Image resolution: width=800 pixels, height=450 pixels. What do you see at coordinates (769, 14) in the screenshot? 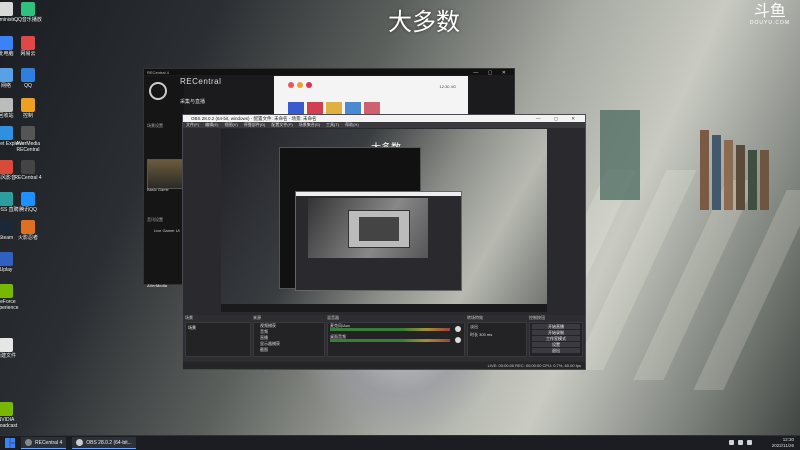
I see `douyu-logo: 斗鱼 DOUYU.COM` at bounding box center [769, 14].